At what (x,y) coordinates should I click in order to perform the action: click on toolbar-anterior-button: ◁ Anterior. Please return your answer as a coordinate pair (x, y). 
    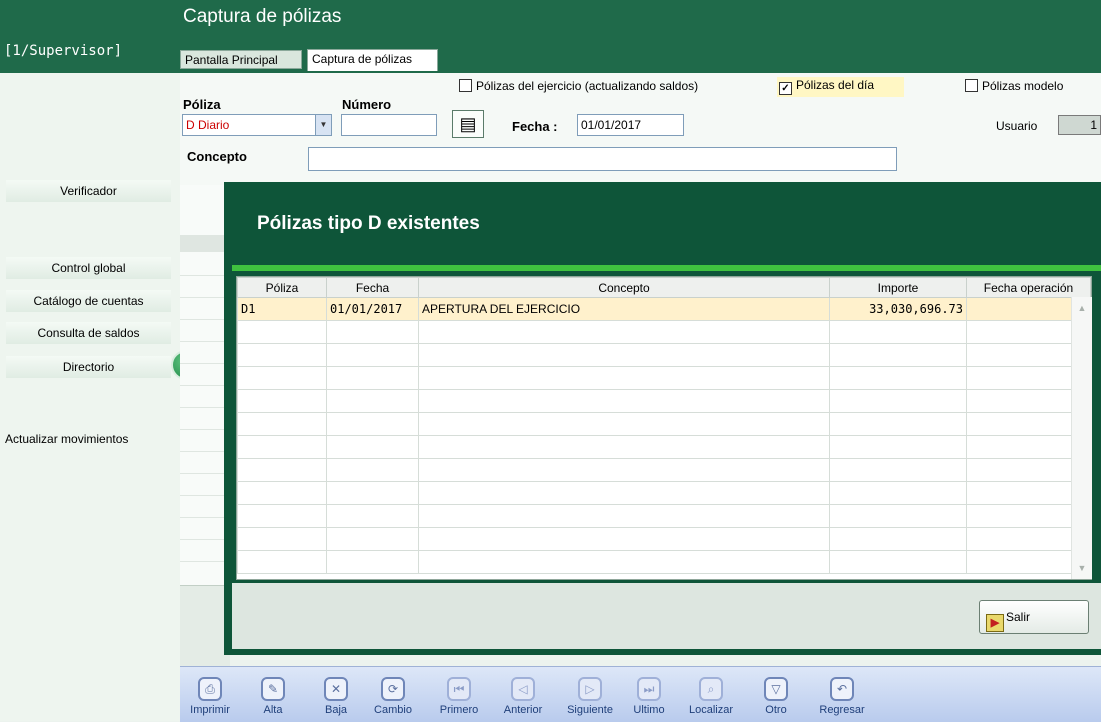
    Looking at the image, I should click on (523, 697).